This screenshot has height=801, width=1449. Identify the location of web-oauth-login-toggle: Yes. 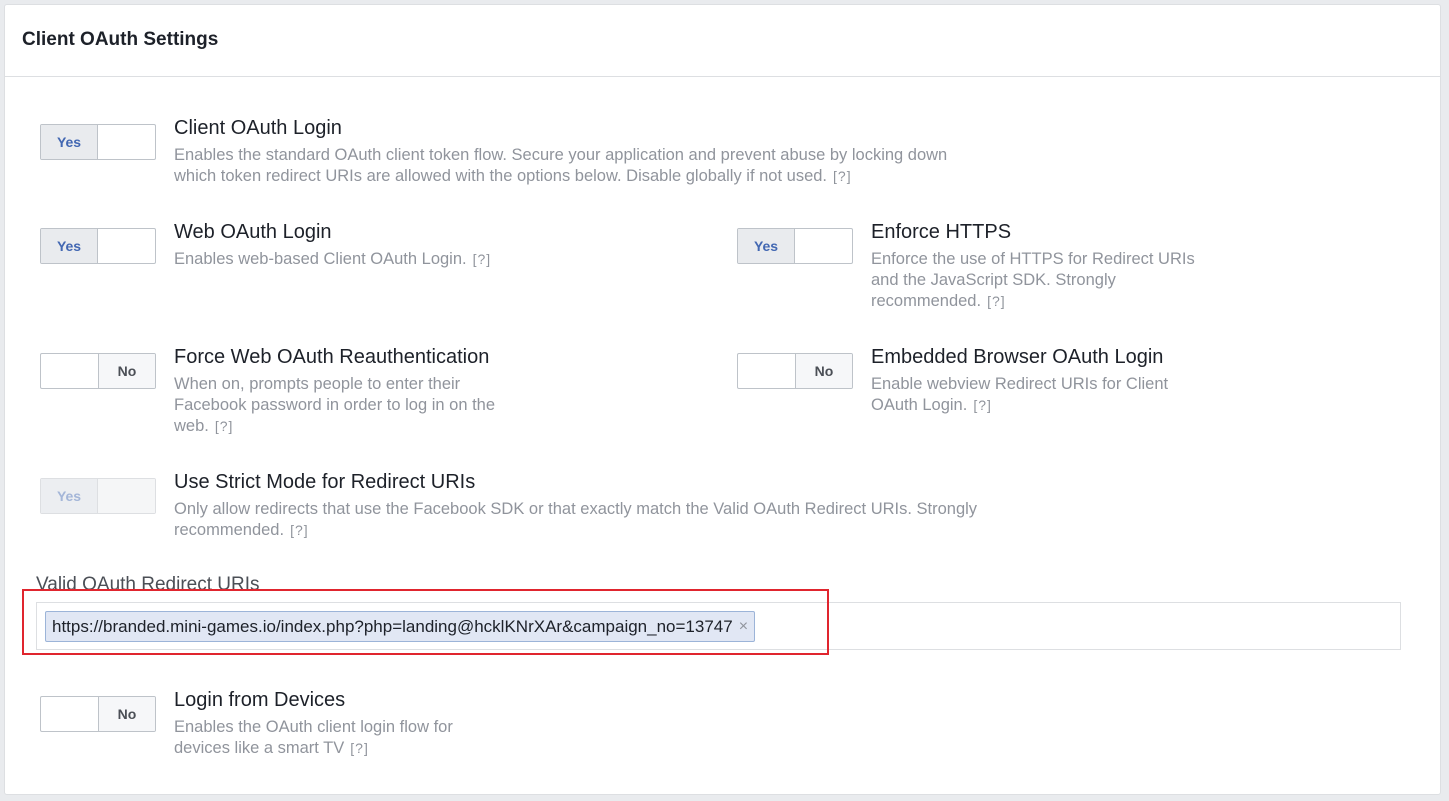
(98, 246).